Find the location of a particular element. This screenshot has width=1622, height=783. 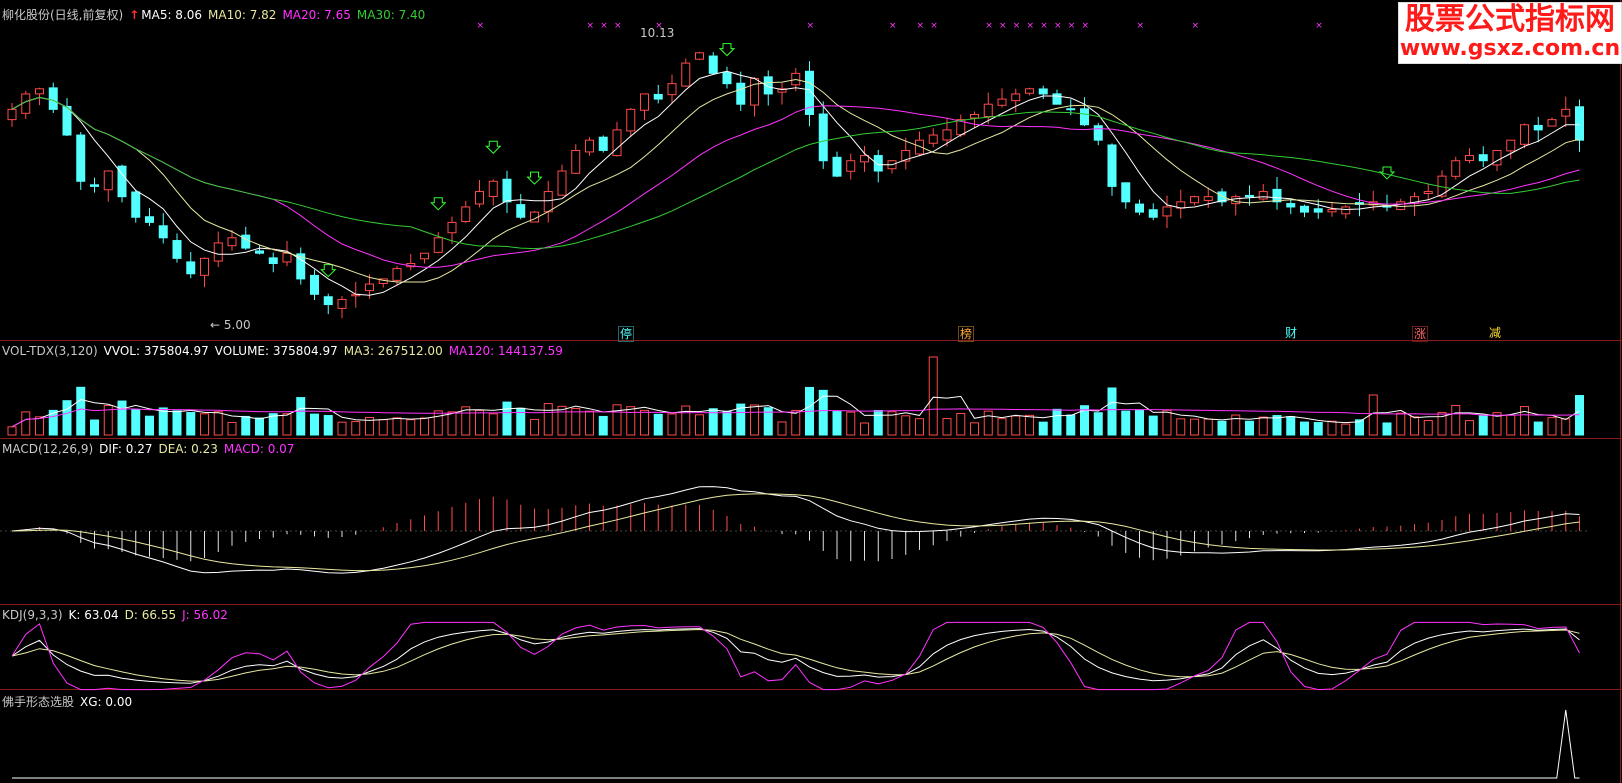

signal-halt: 停 is located at coordinates (626, 334).